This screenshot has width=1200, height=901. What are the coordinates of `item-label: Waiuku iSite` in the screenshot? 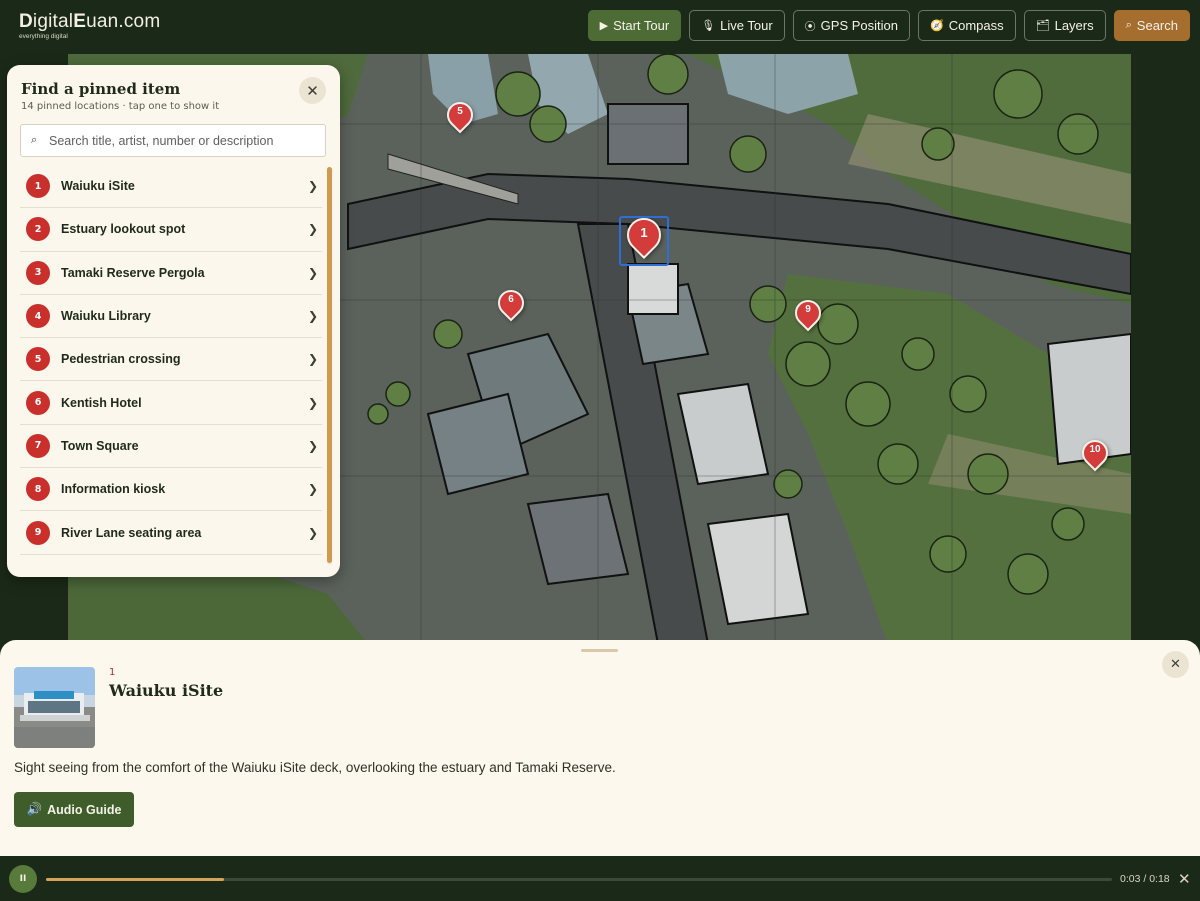 It's located at (98, 186).